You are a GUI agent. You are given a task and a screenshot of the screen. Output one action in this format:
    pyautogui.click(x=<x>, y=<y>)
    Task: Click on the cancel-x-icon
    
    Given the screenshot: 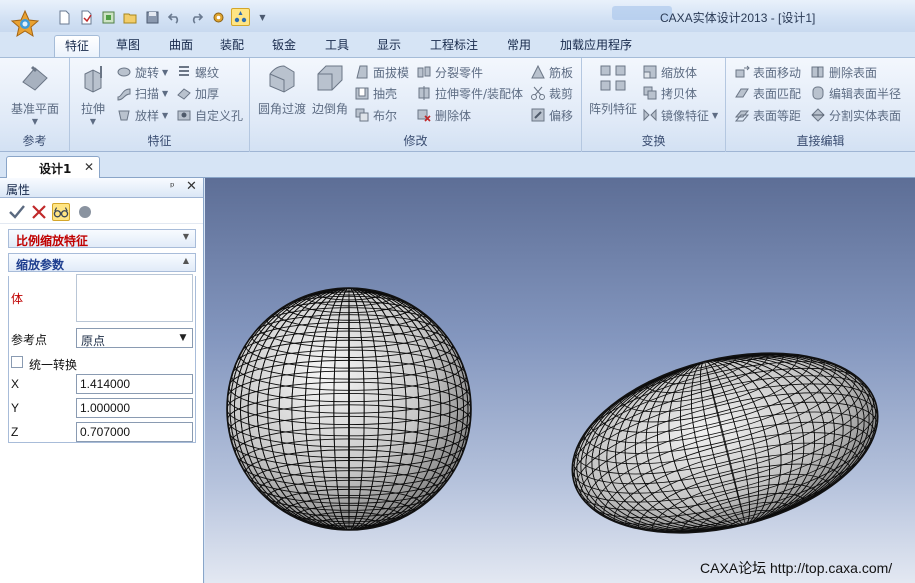 What is the action you would take?
    pyautogui.click(x=39, y=212)
    